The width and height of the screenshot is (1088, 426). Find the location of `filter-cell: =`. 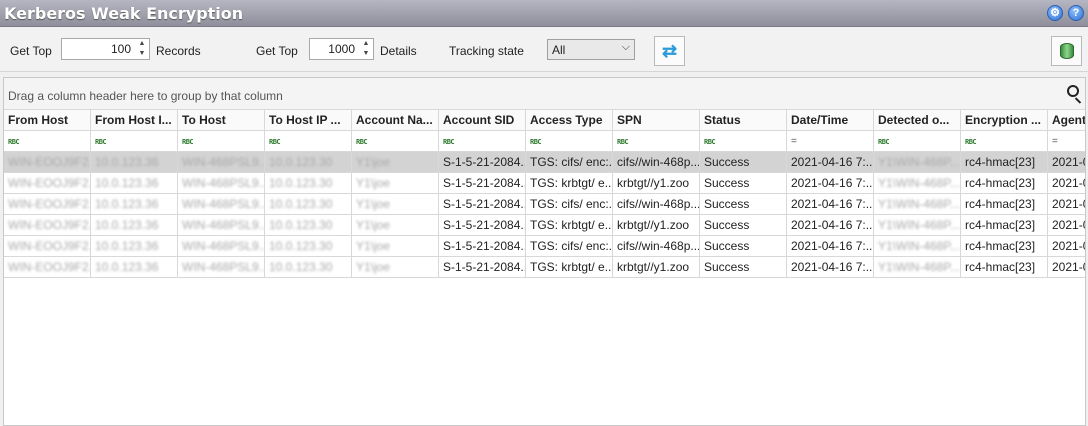

filter-cell: = is located at coordinates (830, 141).